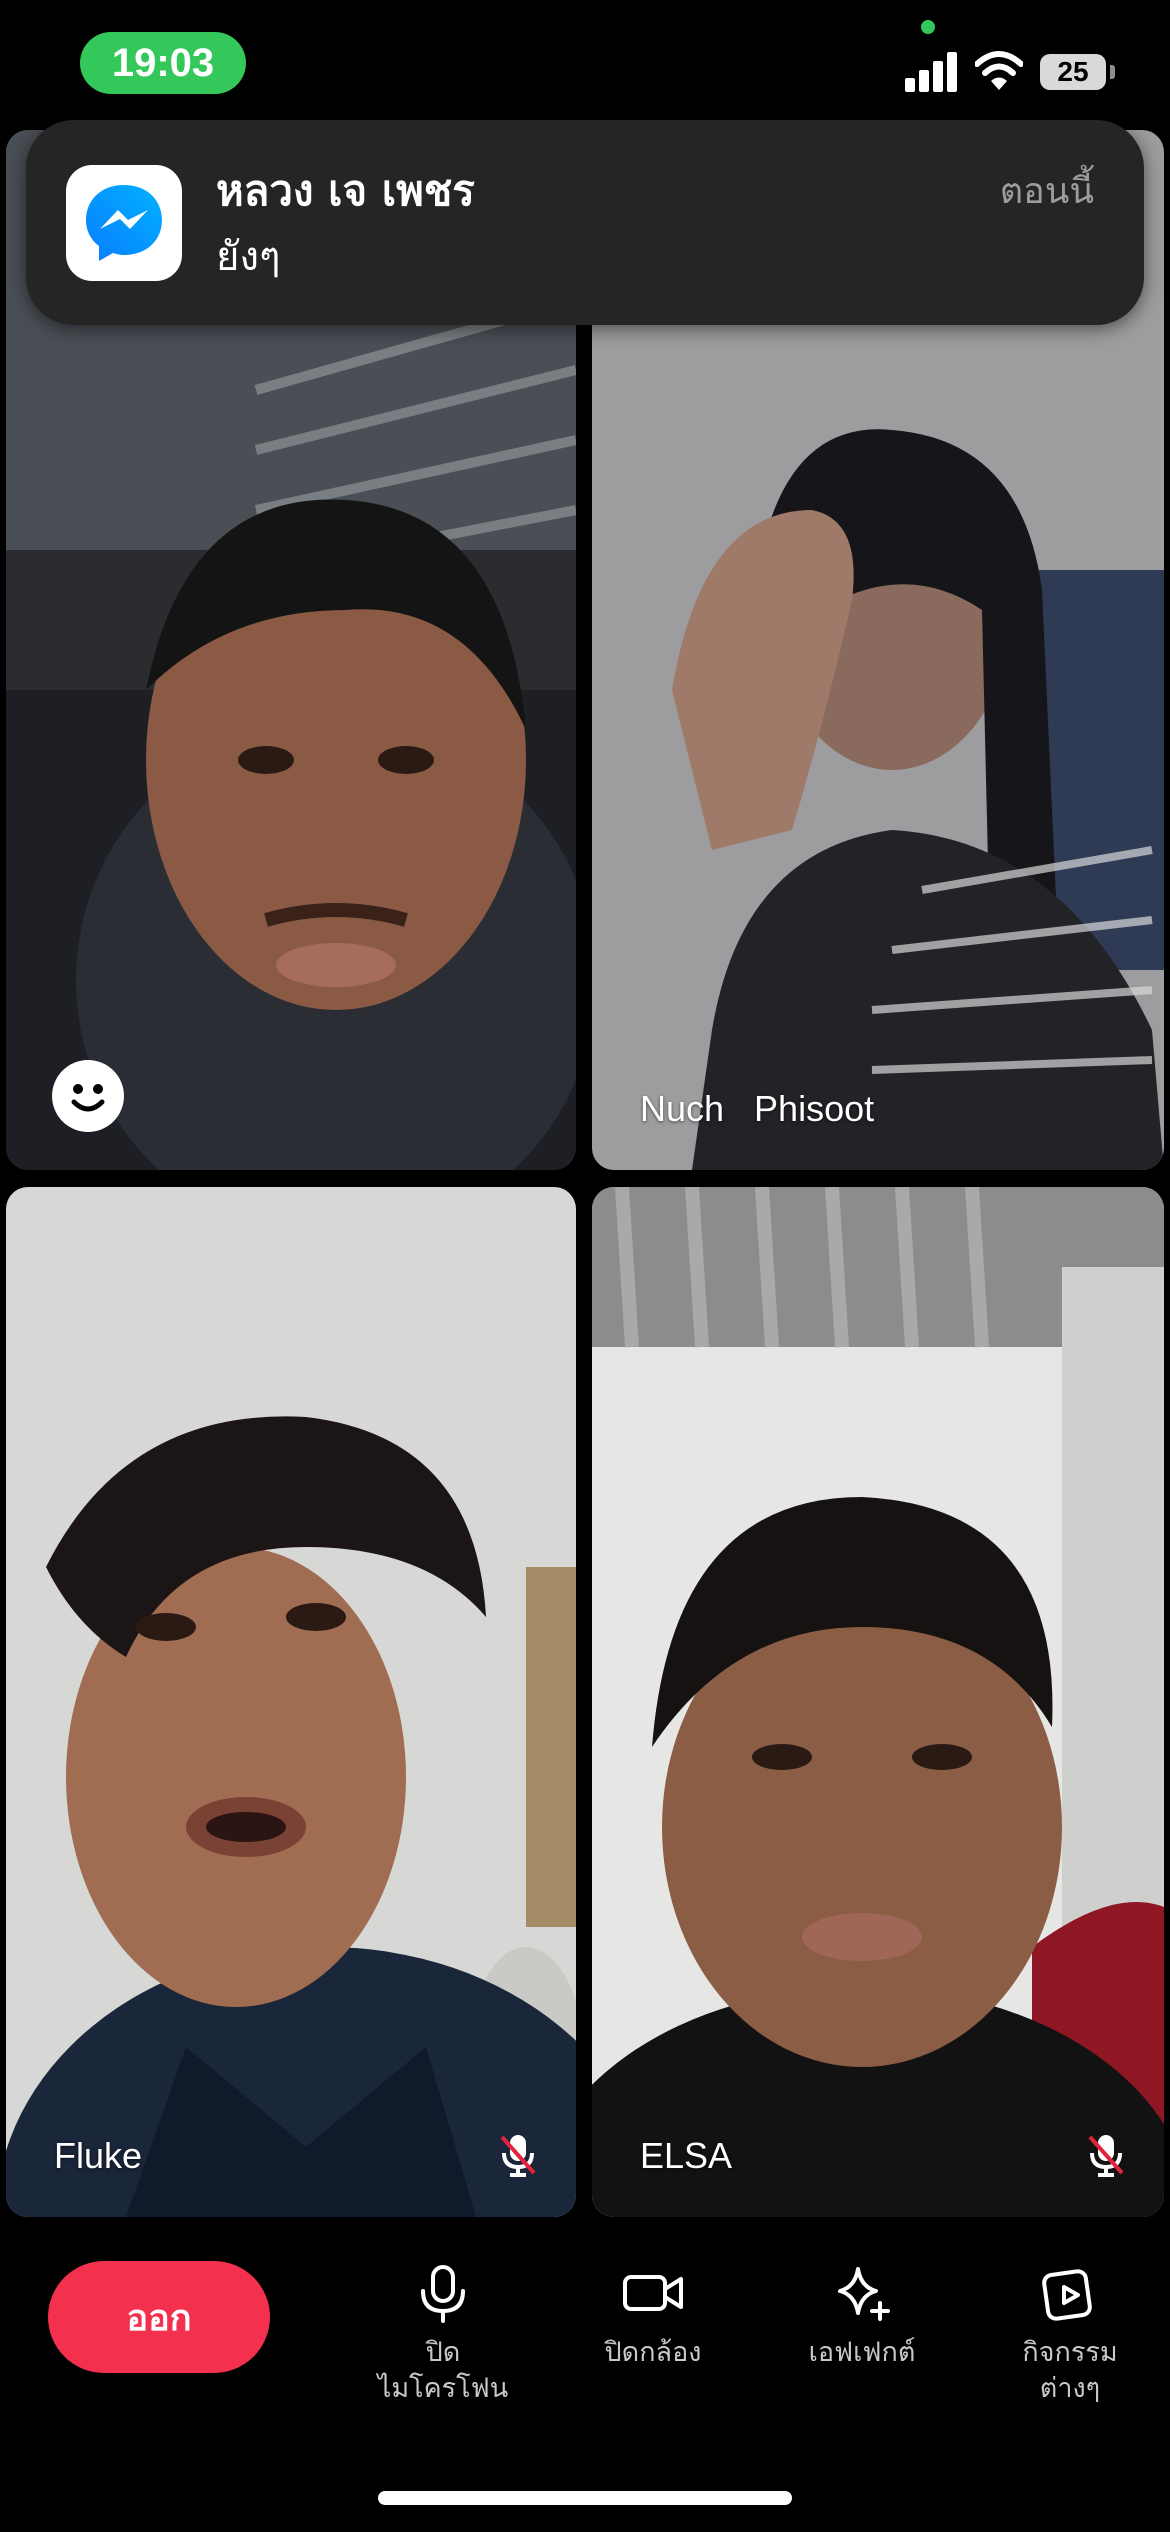 Image resolution: width=1170 pixels, height=2532 pixels. I want to click on app-icon, so click(124, 223).